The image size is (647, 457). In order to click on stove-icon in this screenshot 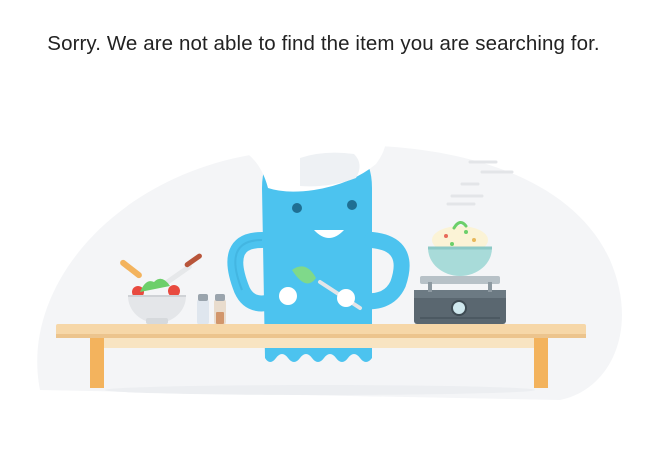, I will do `click(460, 300)`.